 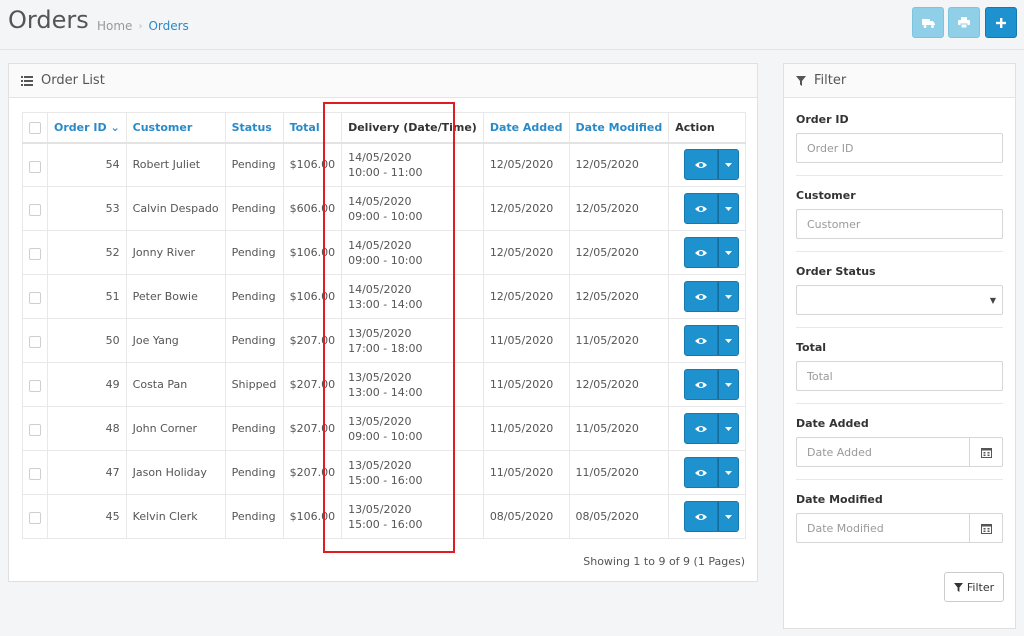 What do you see at coordinates (619, 128) in the screenshot?
I see `col-date-modified: Date Modified` at bounding box center [619, 128].